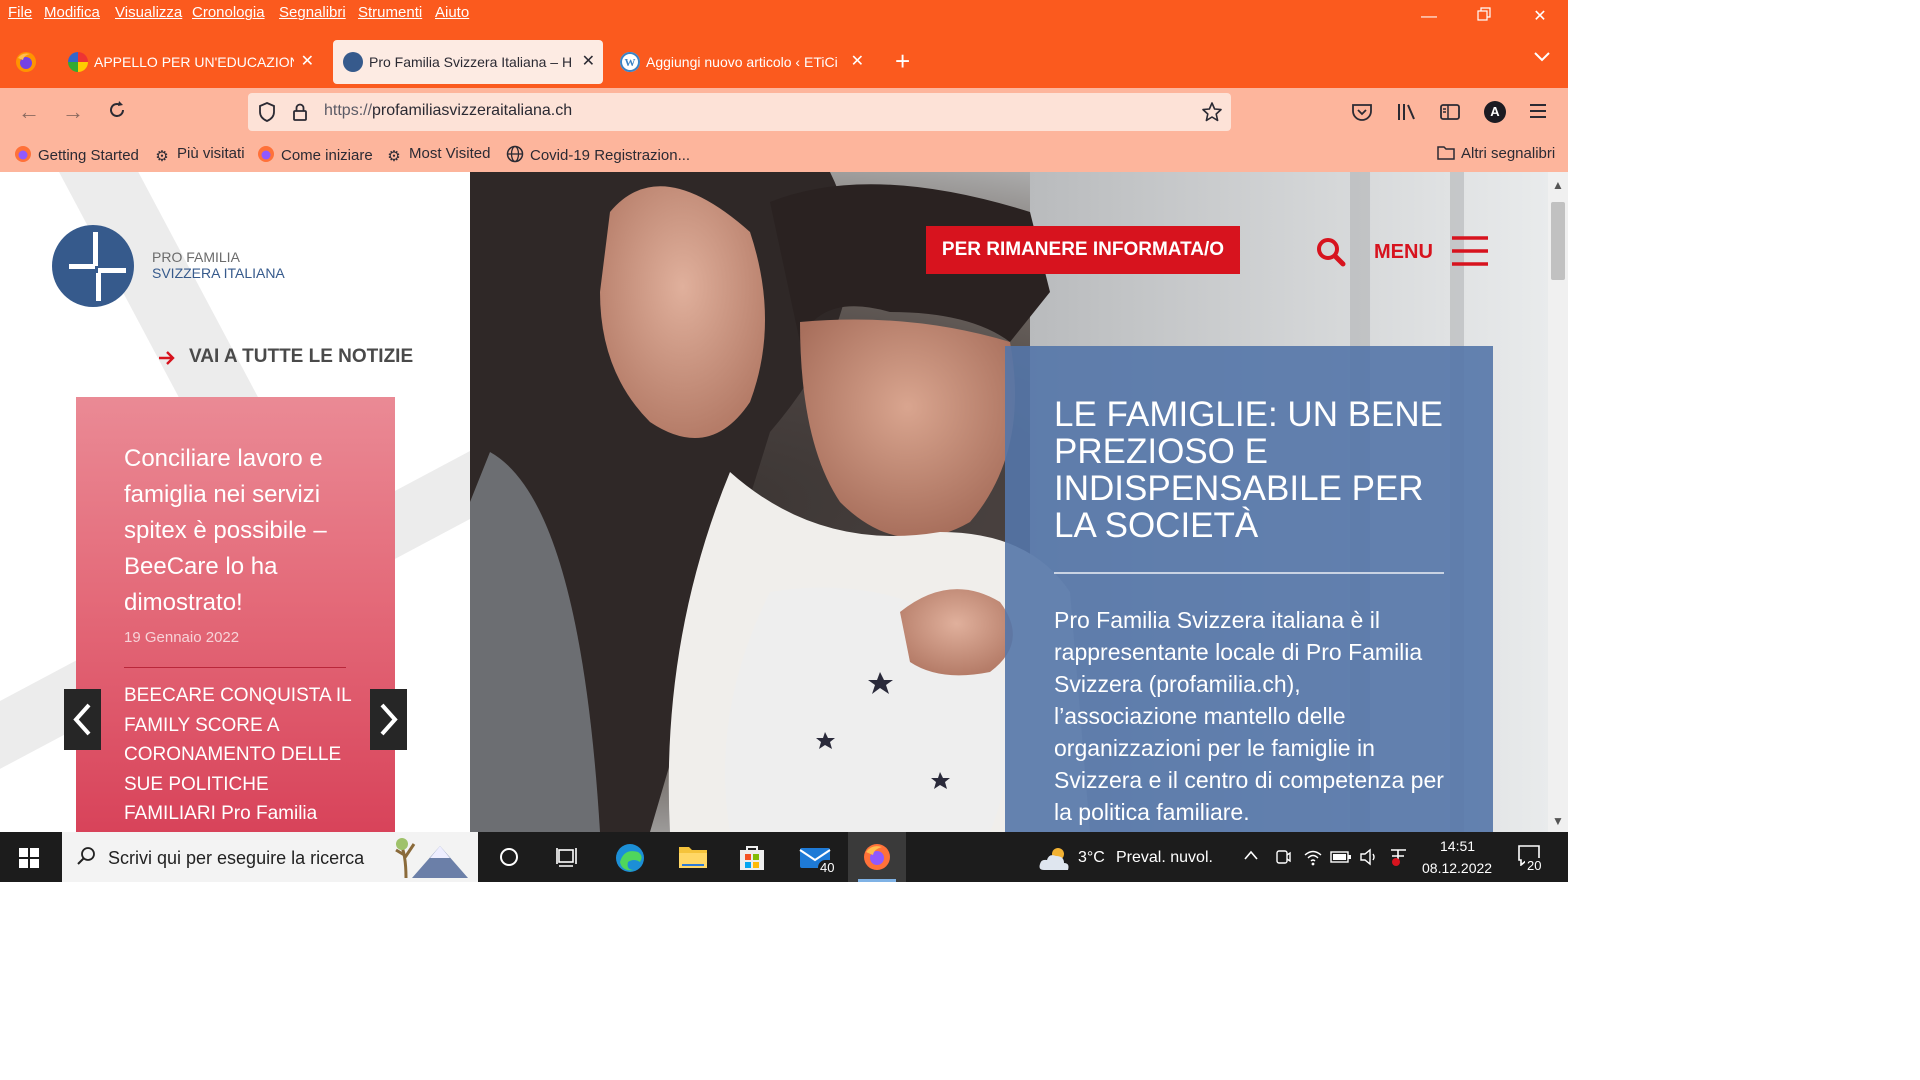  I want to click on carousel-prev-button, so click(82, 719).